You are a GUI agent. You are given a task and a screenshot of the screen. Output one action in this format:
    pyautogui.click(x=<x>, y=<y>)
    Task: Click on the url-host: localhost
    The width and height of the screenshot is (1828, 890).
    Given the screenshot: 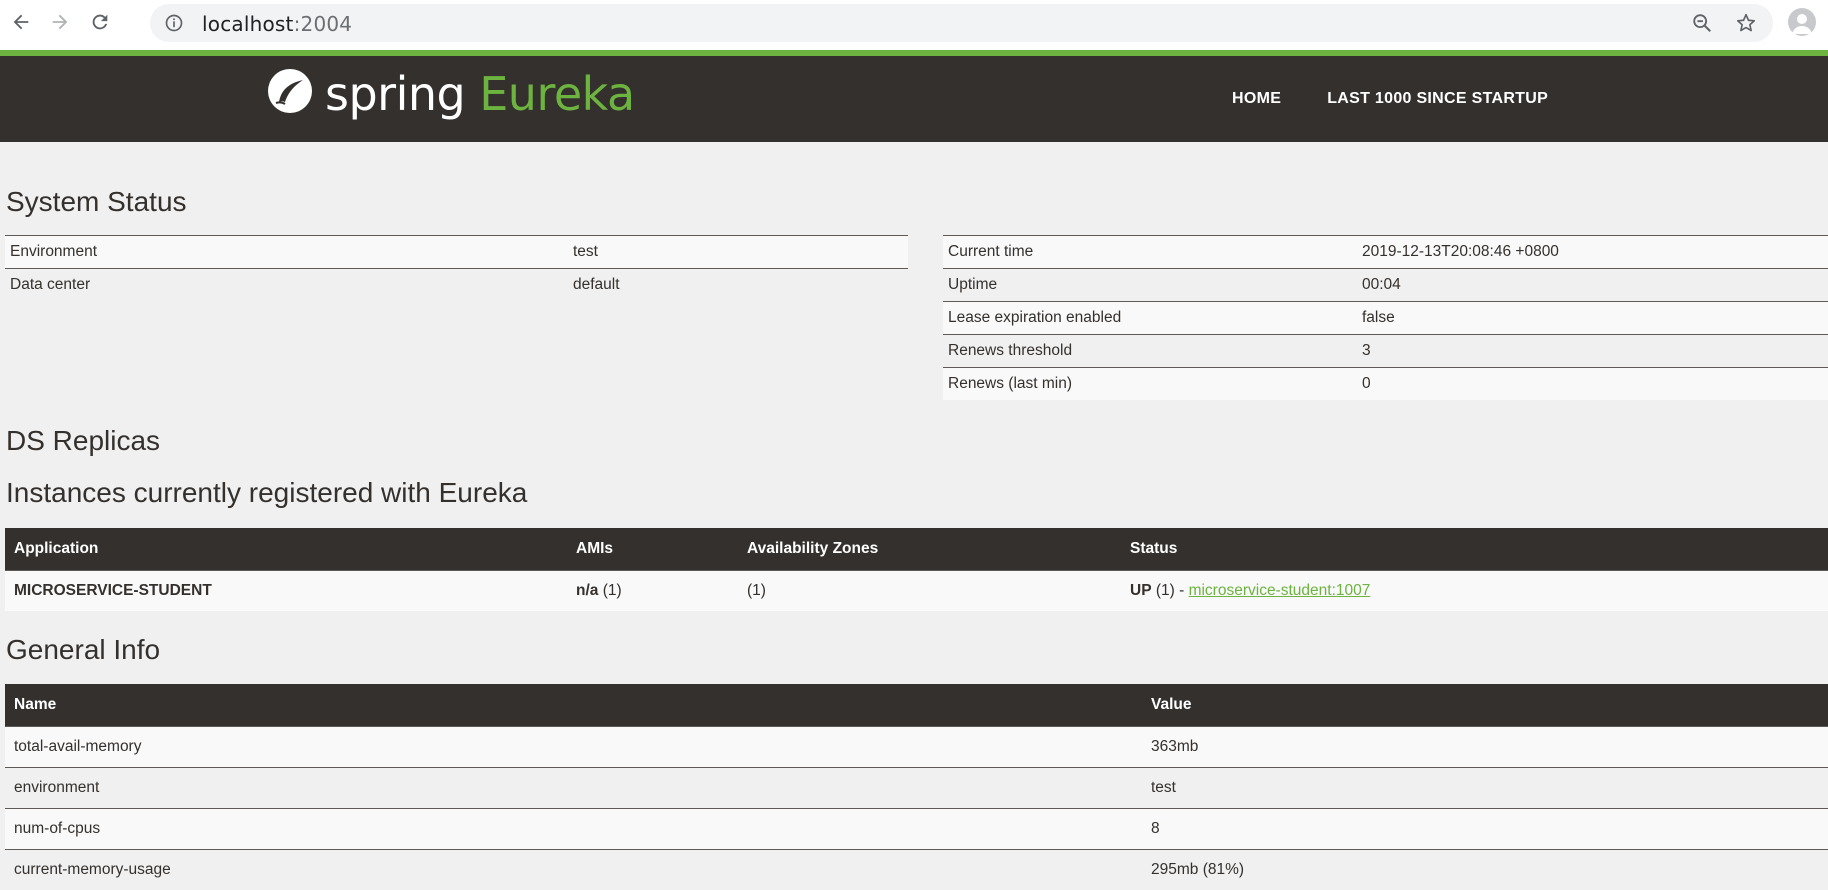 What is the action you would take?
    pyautogui.click(x=248, y=24)
    